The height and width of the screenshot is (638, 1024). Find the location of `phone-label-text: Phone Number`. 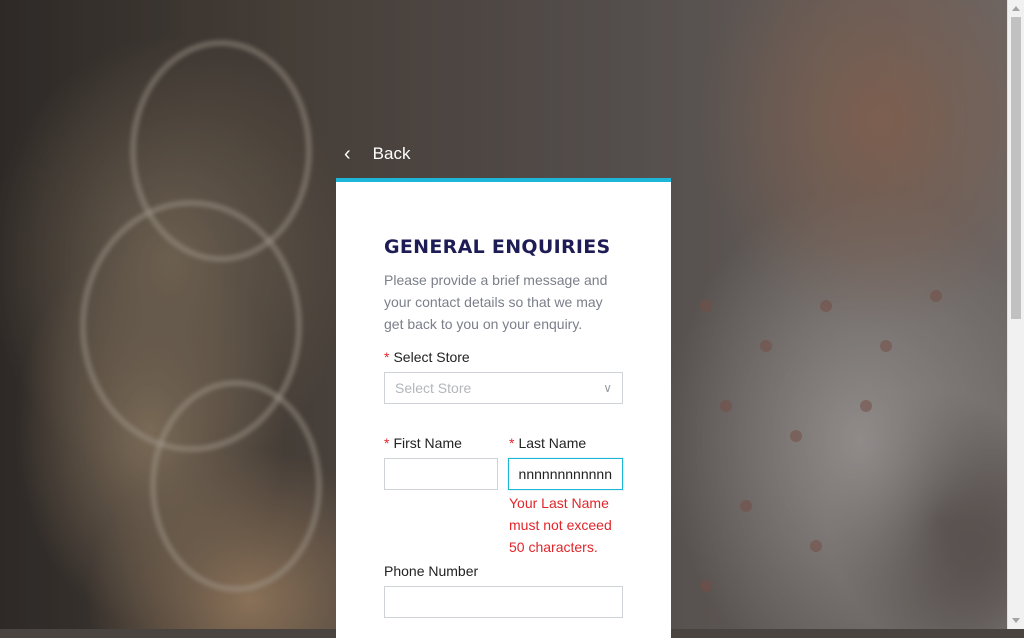

phone-label-text: Phone Number is located at coordinates (431, 571).